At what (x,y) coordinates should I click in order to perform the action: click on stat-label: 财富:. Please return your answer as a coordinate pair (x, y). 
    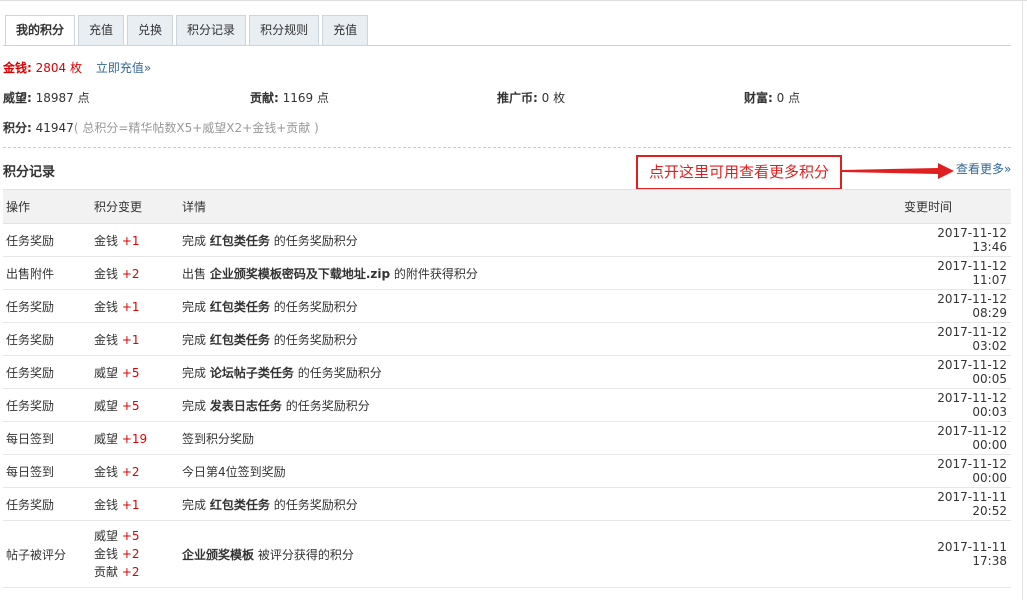
    Looking at the image, I should click on (758, 98).